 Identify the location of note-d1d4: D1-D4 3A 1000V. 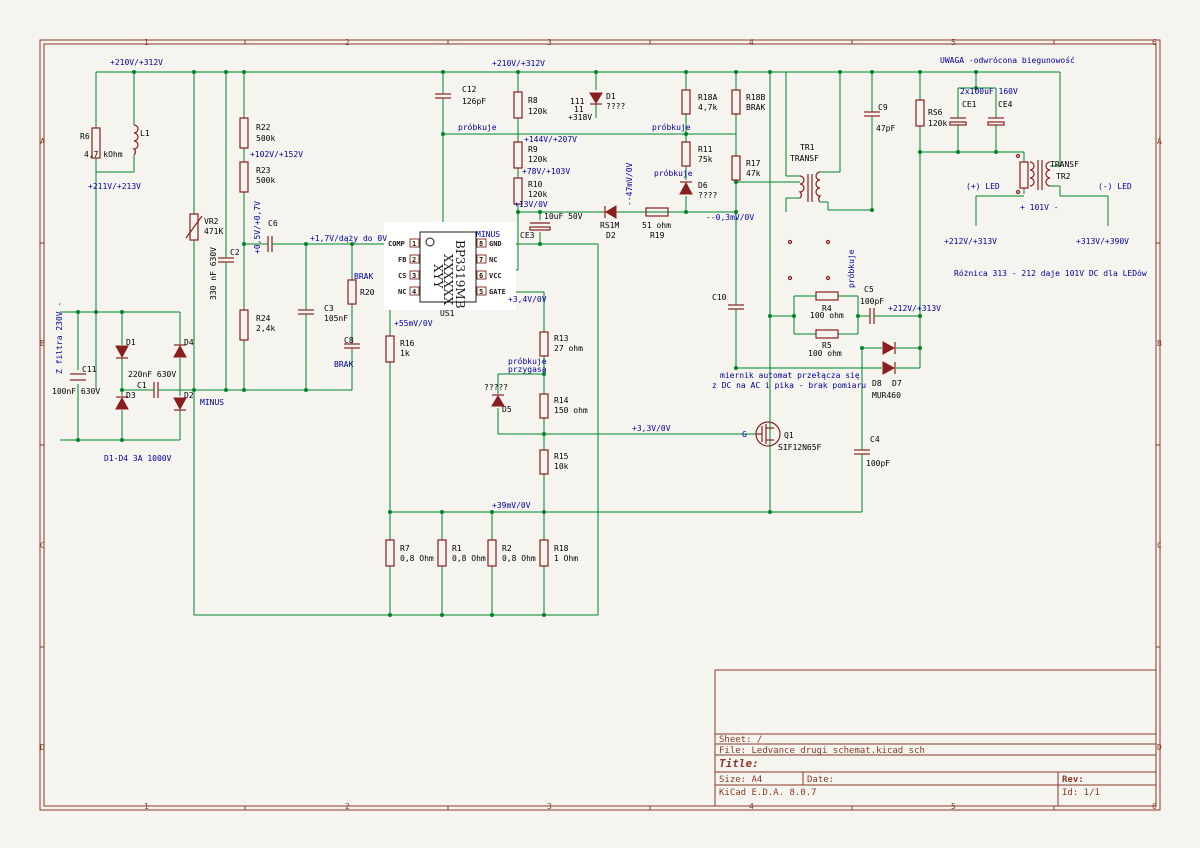
(138, 458).